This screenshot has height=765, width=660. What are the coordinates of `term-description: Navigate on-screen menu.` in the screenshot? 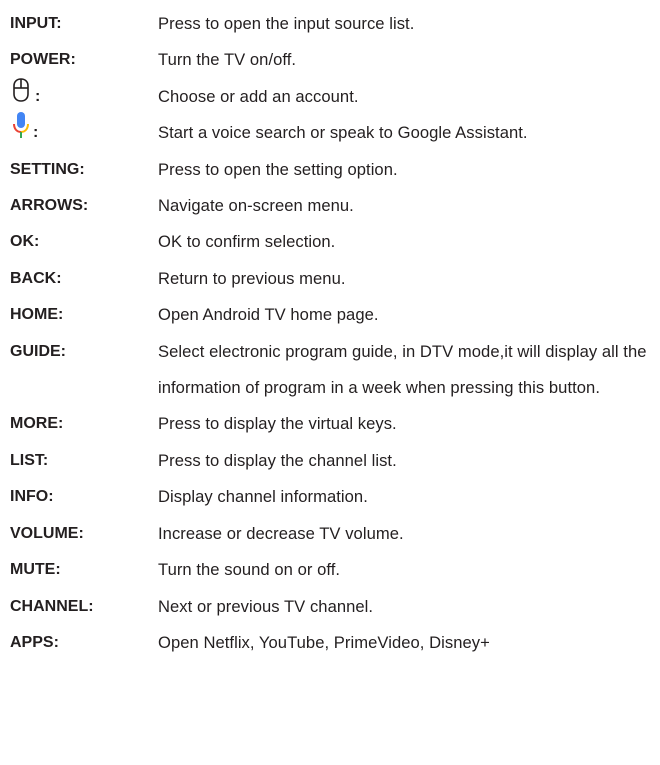 It's located at (256, 206).